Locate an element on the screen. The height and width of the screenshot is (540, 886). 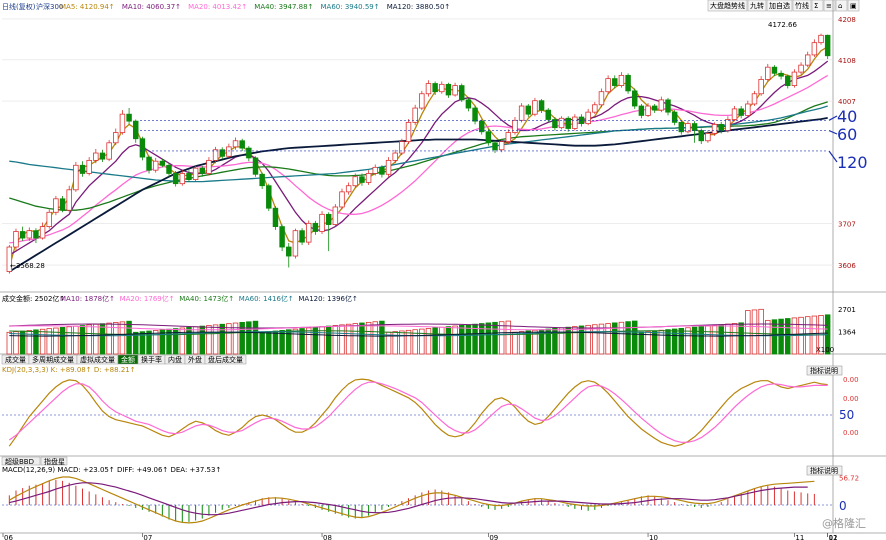
toolbar-button: 加自选 is located at coordinates (779, 6).